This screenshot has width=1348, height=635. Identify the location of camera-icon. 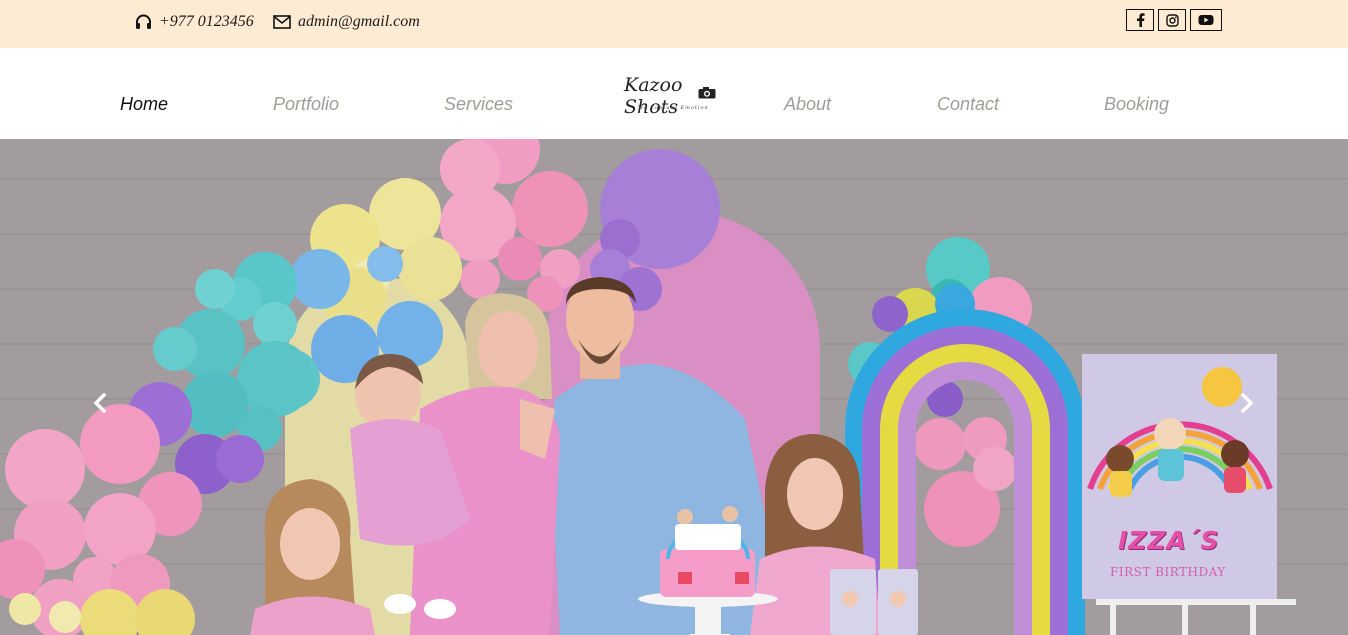
(707, 93).